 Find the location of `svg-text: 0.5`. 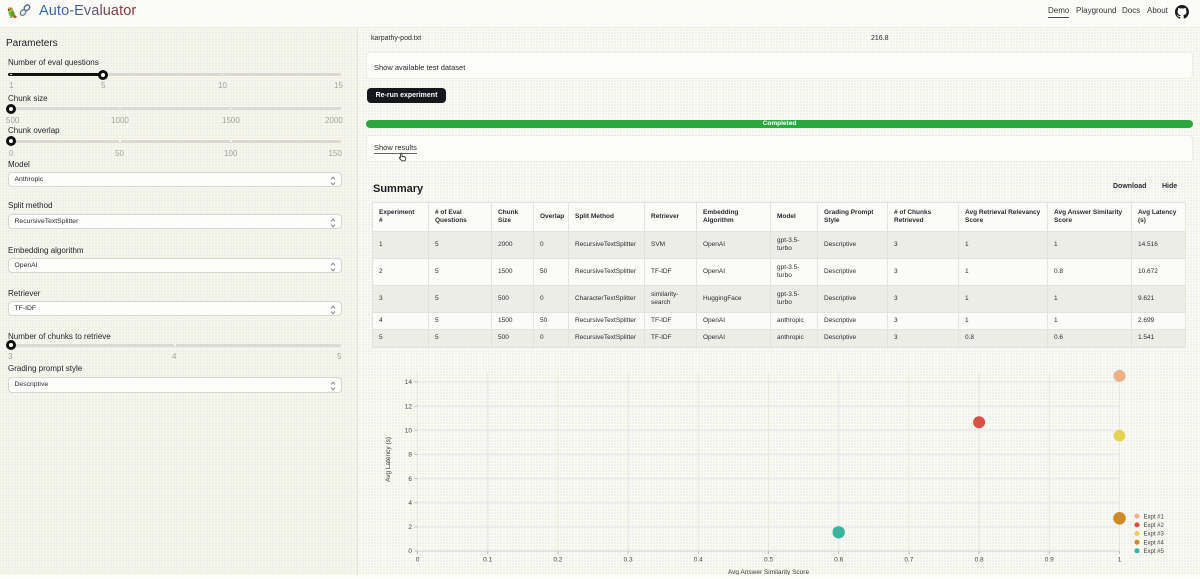

svg-text: 0.5 is located at coordinates (768, 560).